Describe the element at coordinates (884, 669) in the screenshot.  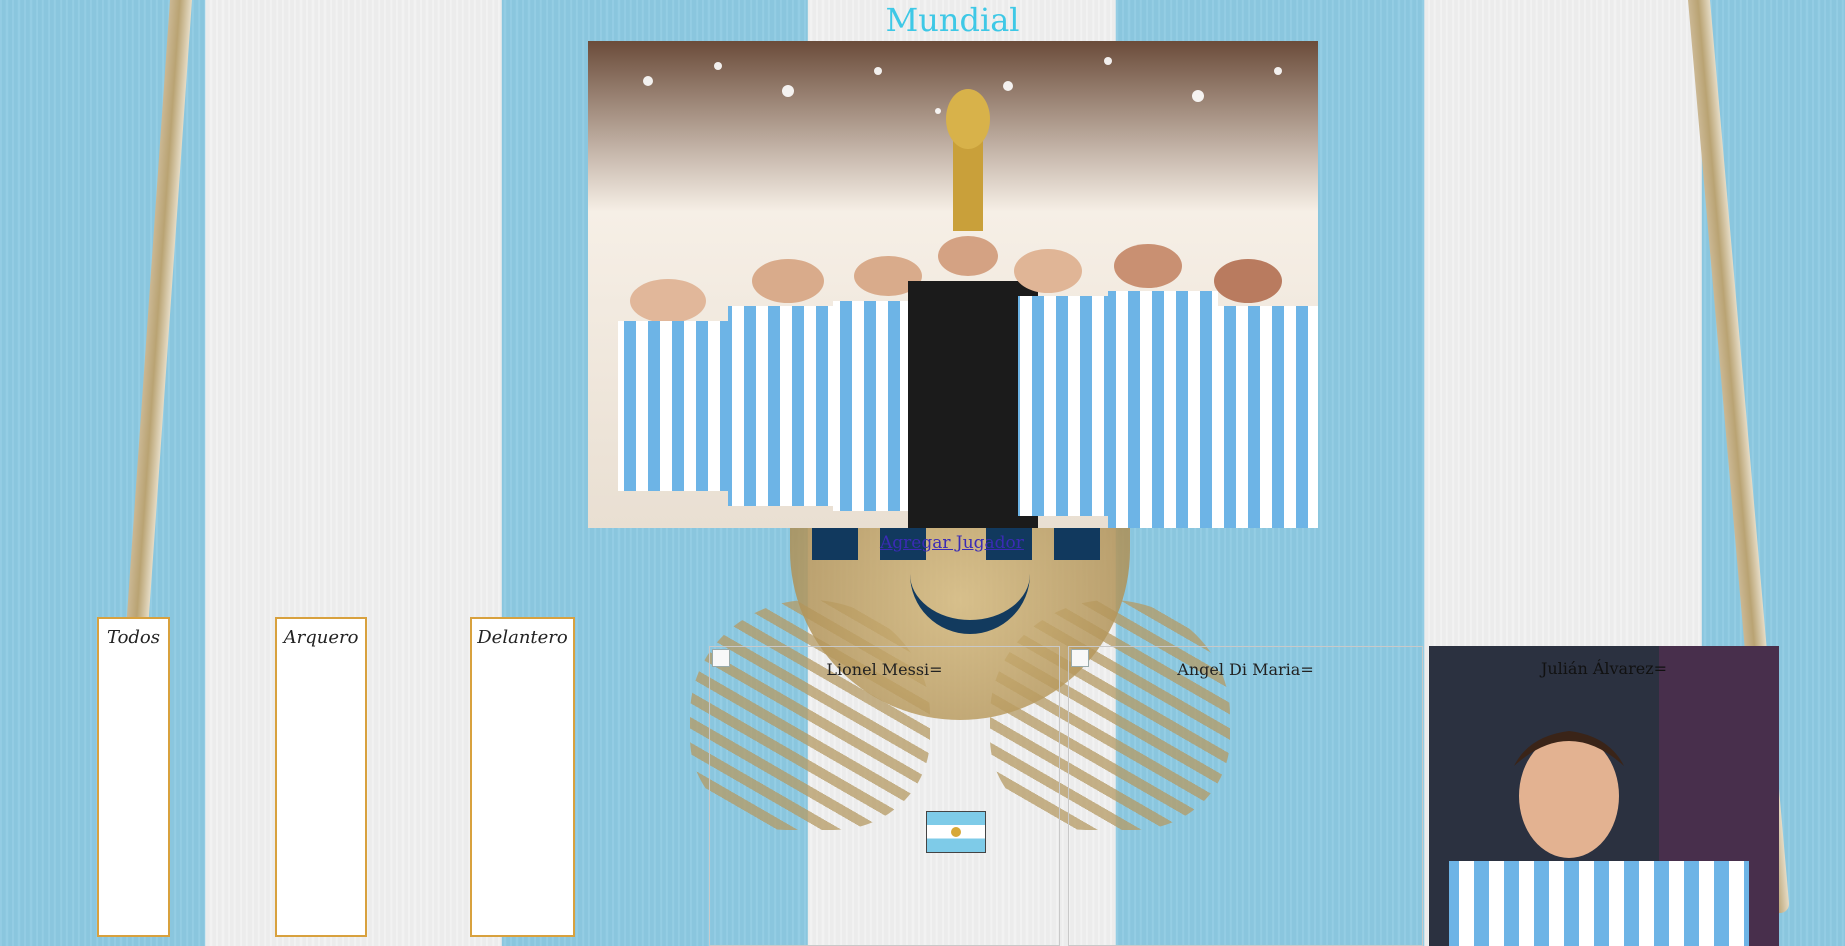
I see `player-name: Lionel Messi=` at that location.